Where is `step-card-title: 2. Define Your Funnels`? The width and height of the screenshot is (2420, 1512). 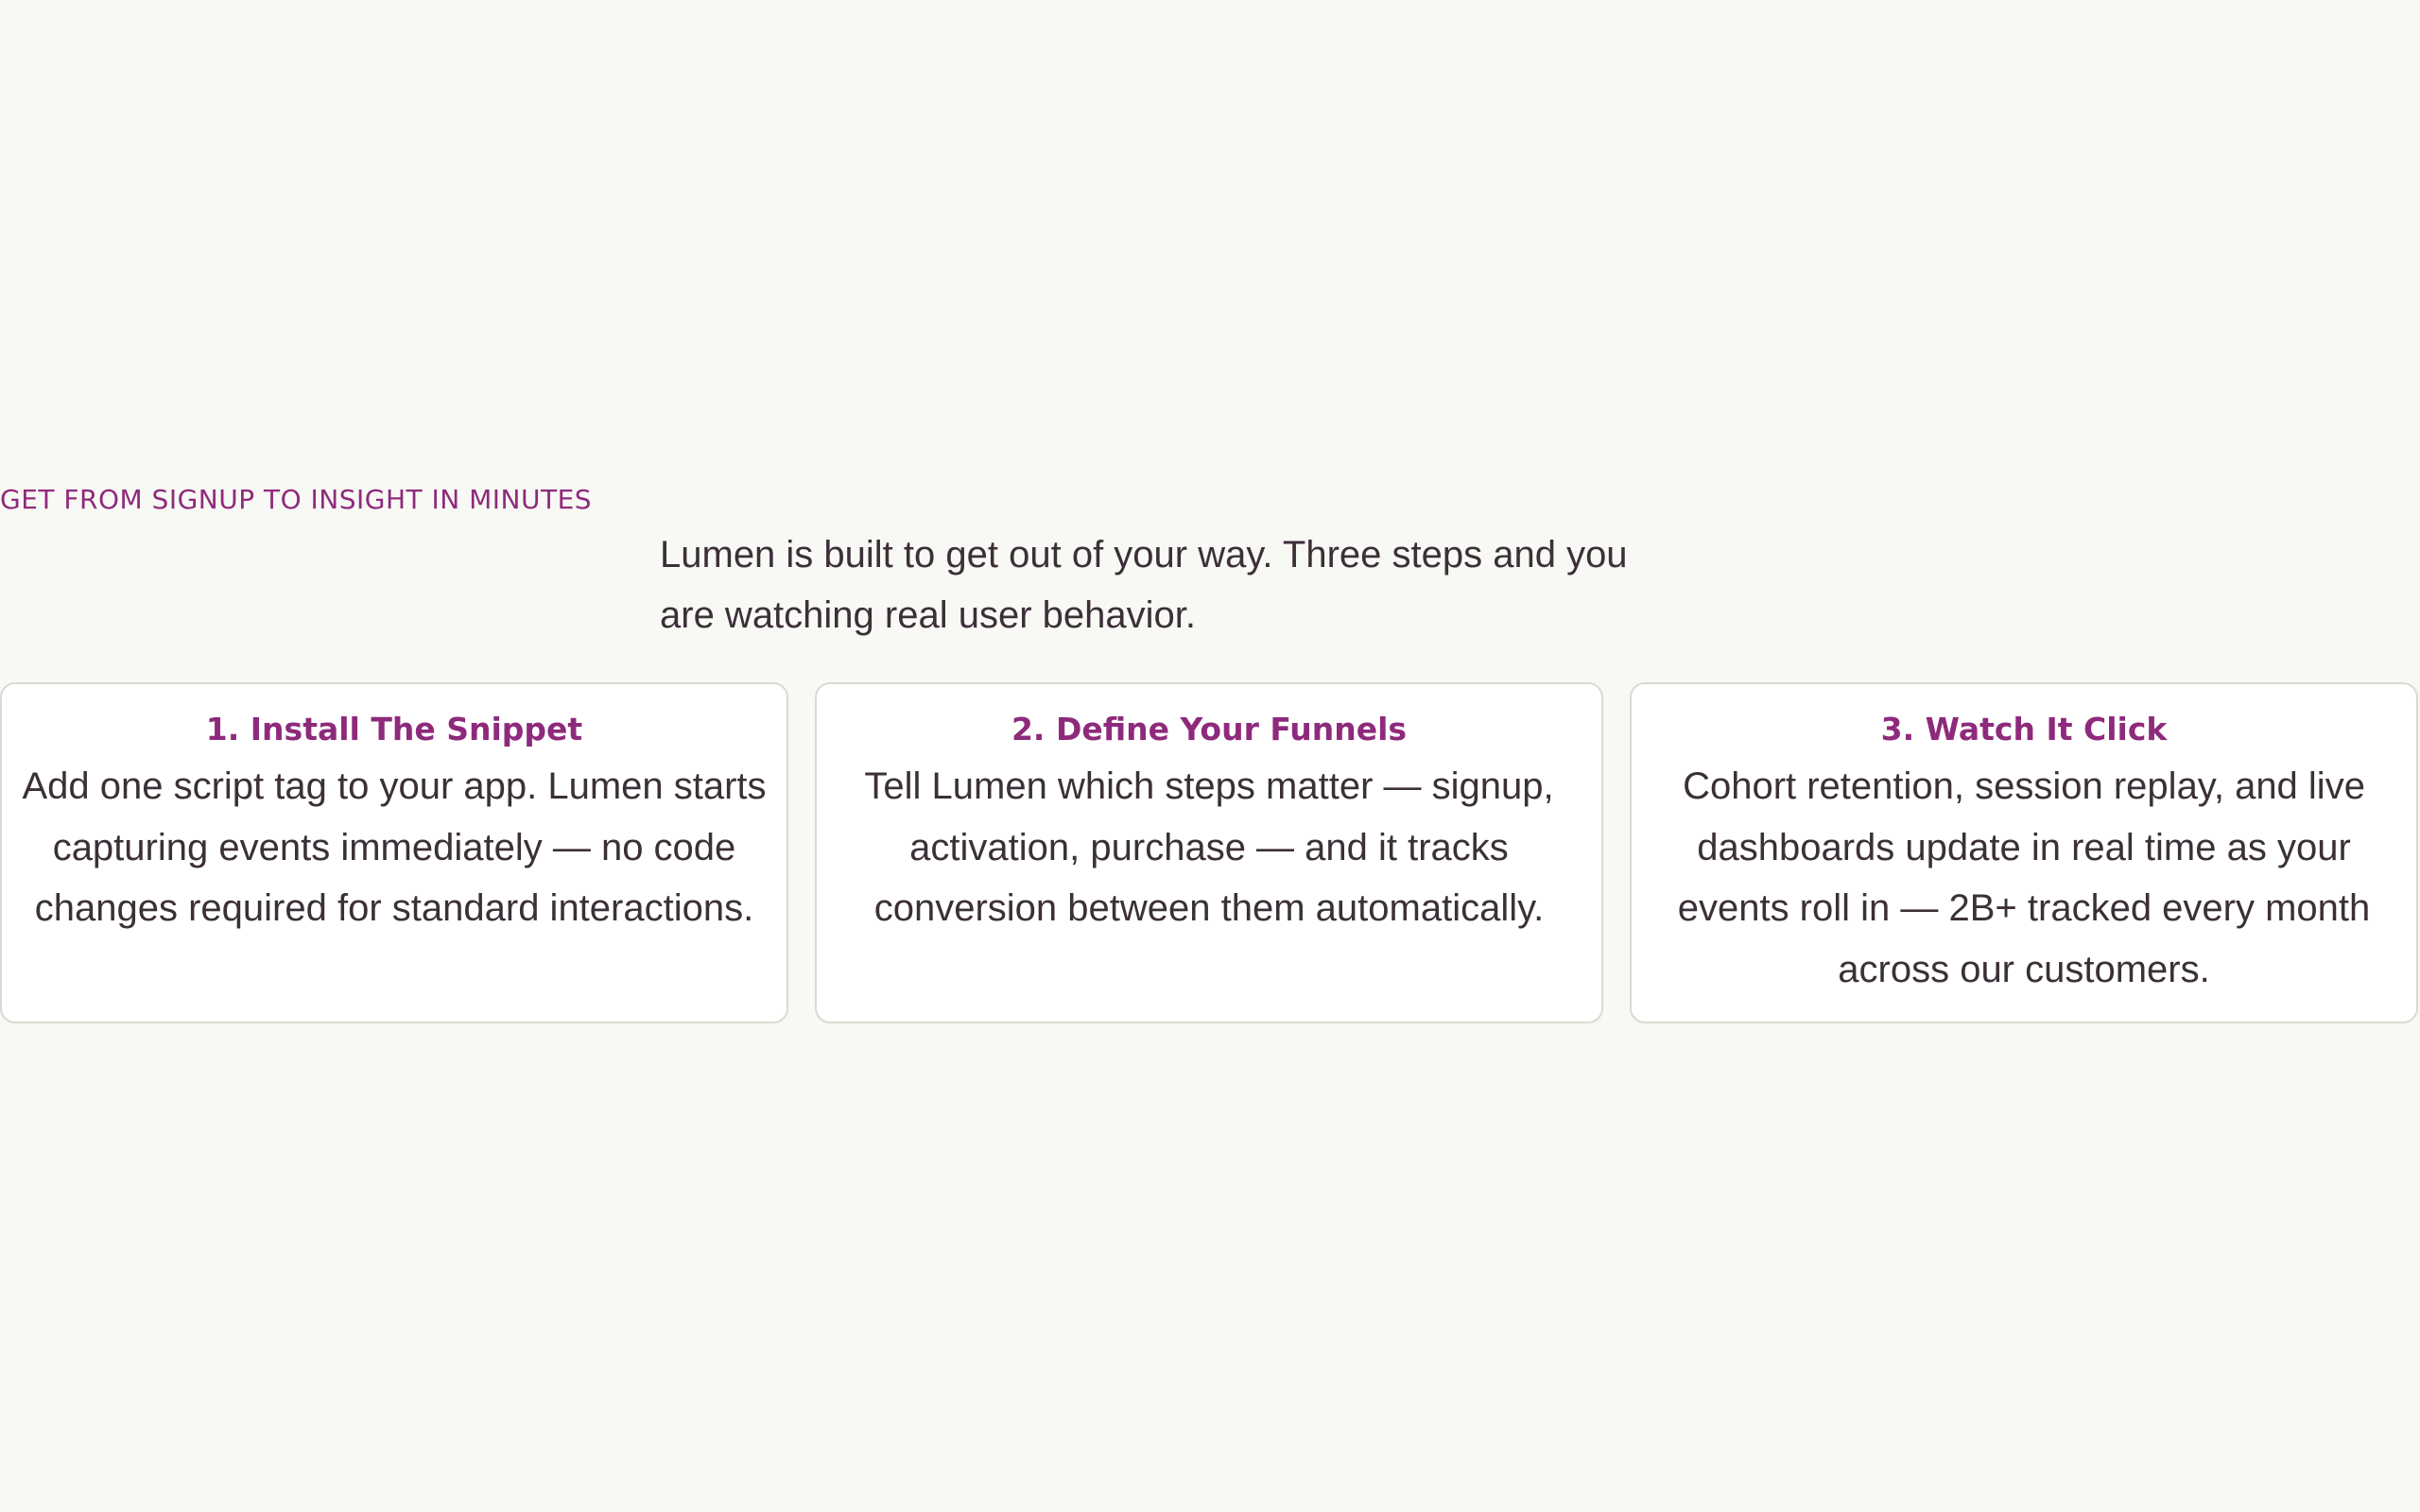 step-card-title: 2. Define Your Funnels is located at coordinates (1210, 729).